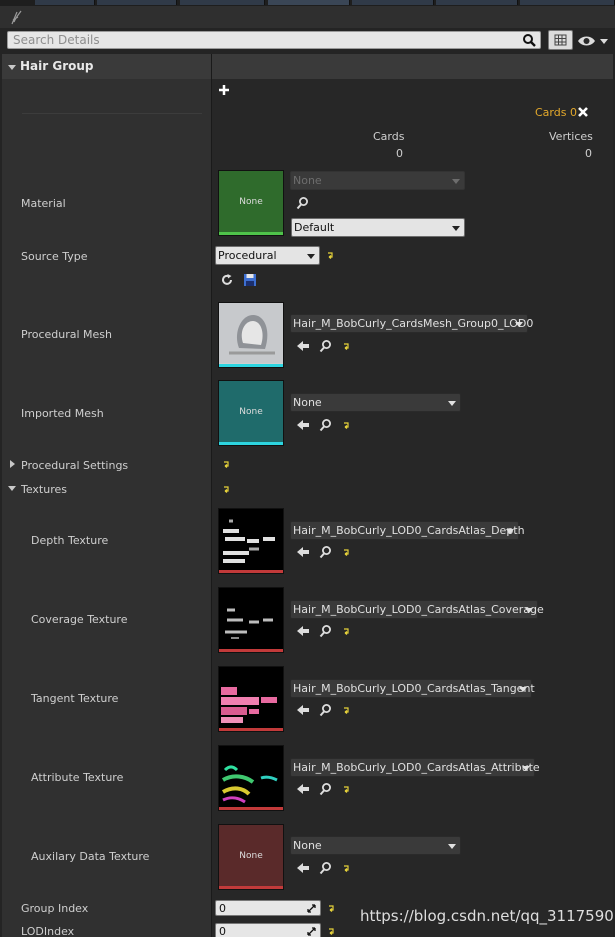 Image resolution: width=615 pixels, height=937 pixels. Describe the element at coordinates (250, 280) in the screenshot. I see `save-icon` at that location.